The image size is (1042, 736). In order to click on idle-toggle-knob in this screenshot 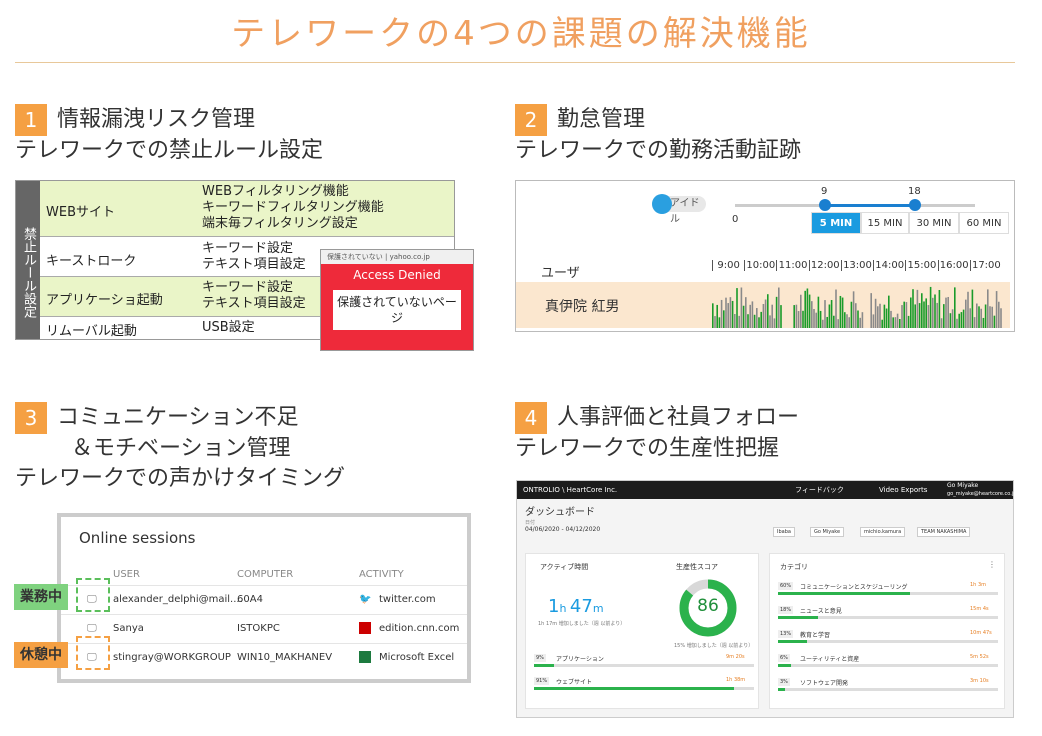, I will do `click(662, 204)`.